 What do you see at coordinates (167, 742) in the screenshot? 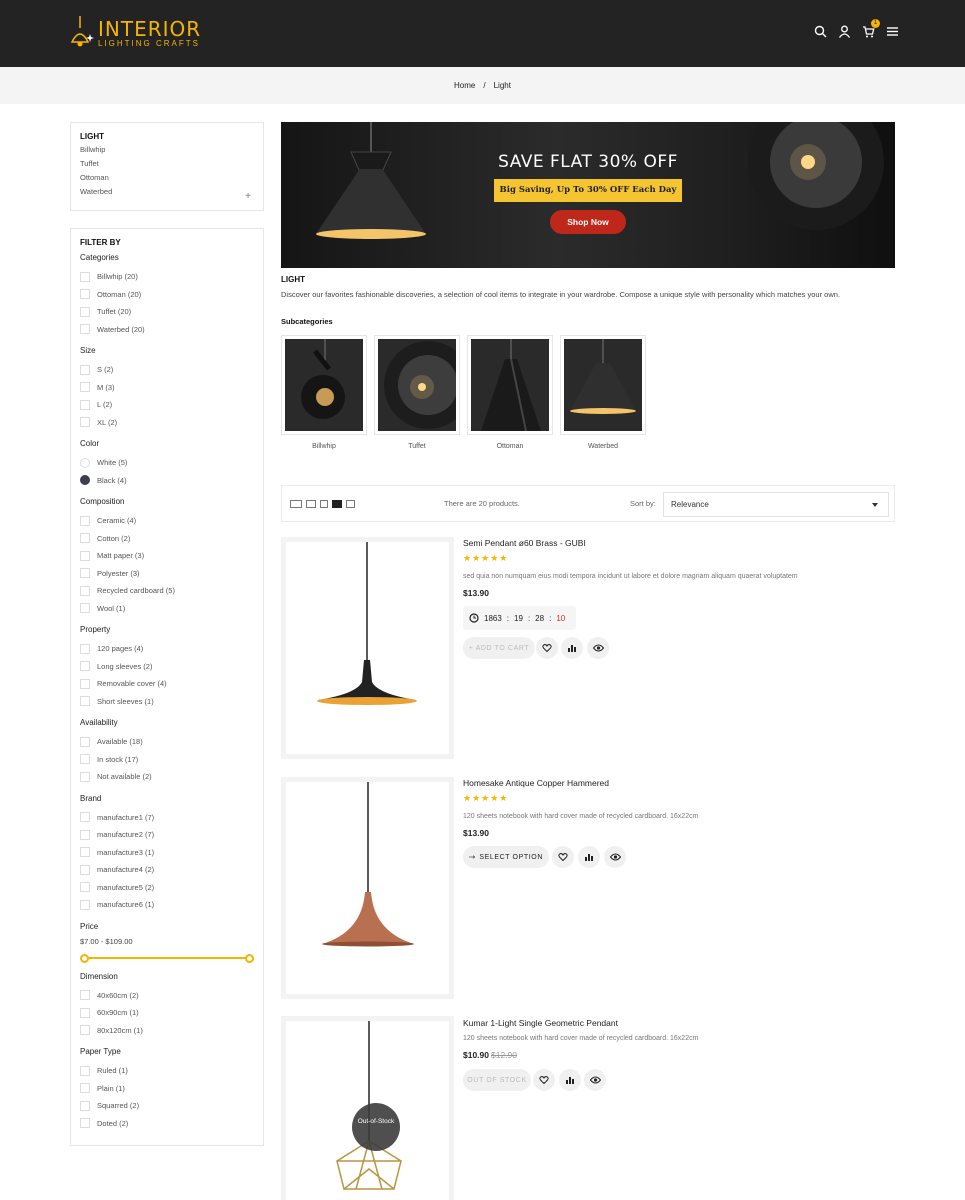
I see `filter-option: Available (18)` at bounding box center [167, 742].